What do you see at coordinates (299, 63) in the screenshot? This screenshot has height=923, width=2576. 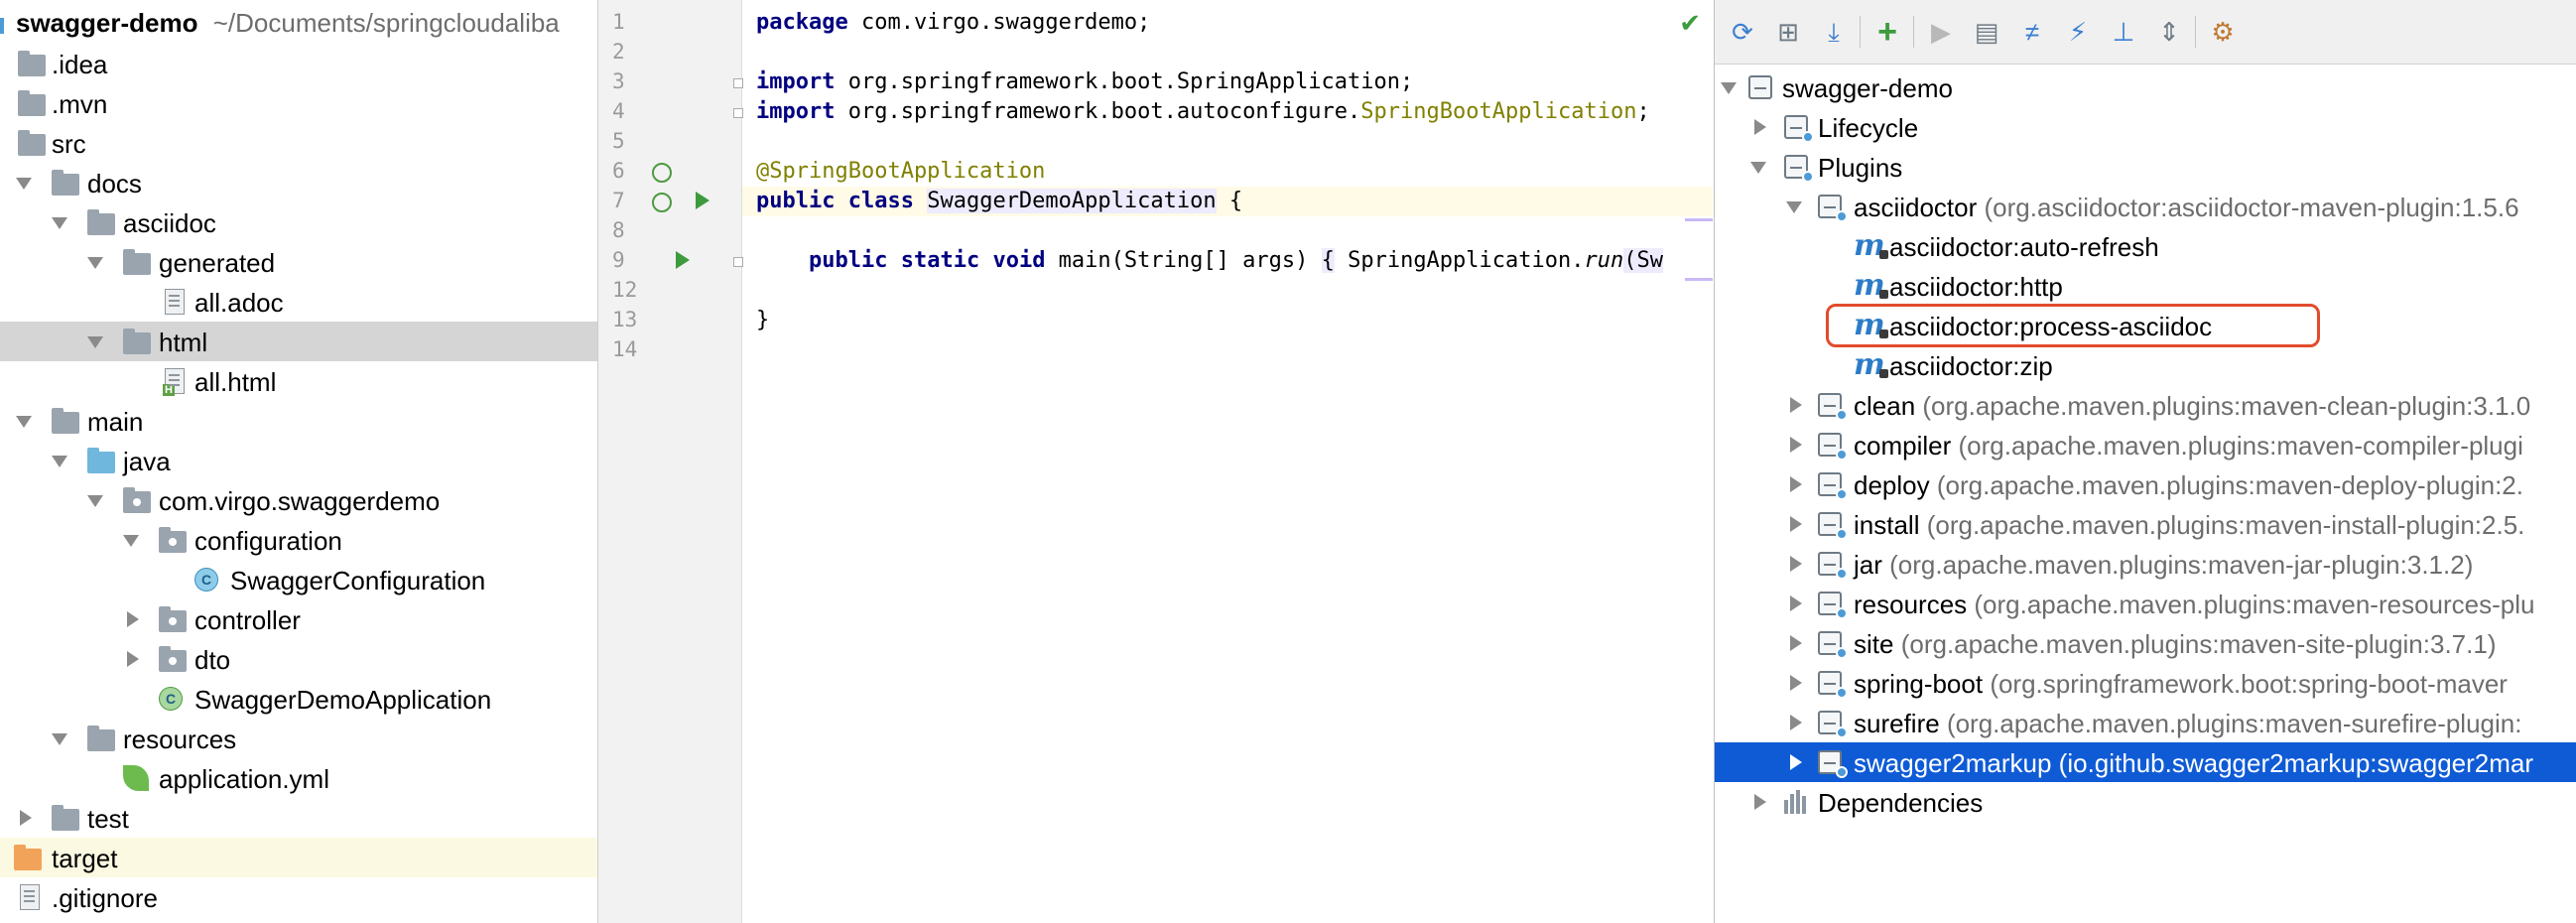 I see `tree-item-idea: .idea` at bounding box center [299, 63].